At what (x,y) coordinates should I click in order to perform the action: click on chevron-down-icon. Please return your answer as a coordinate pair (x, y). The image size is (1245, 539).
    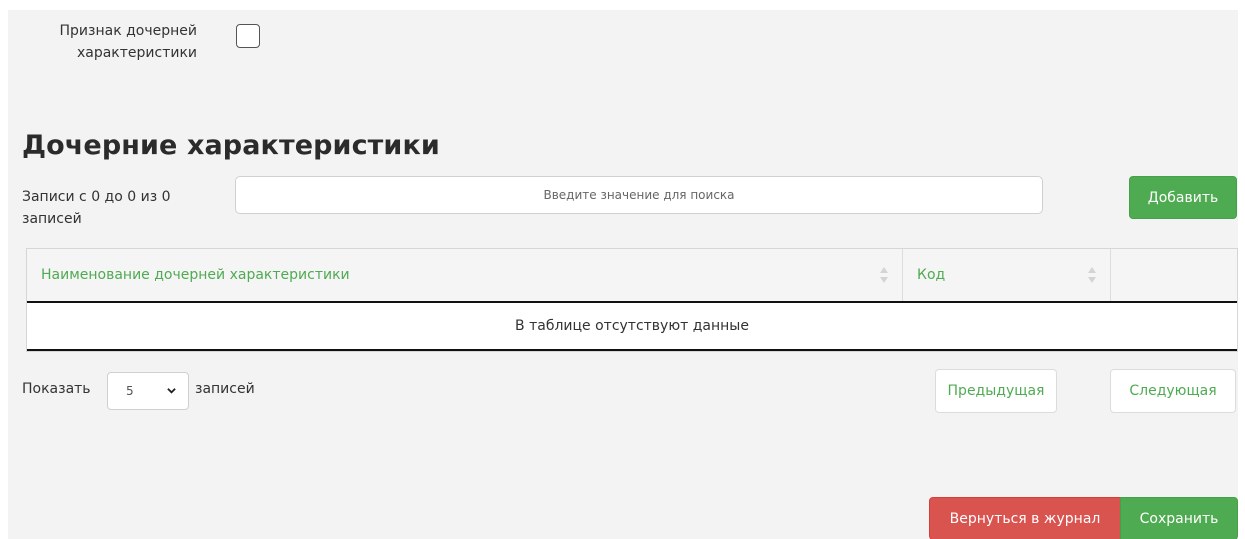
    Looking at the image, I should click on (171, 391).